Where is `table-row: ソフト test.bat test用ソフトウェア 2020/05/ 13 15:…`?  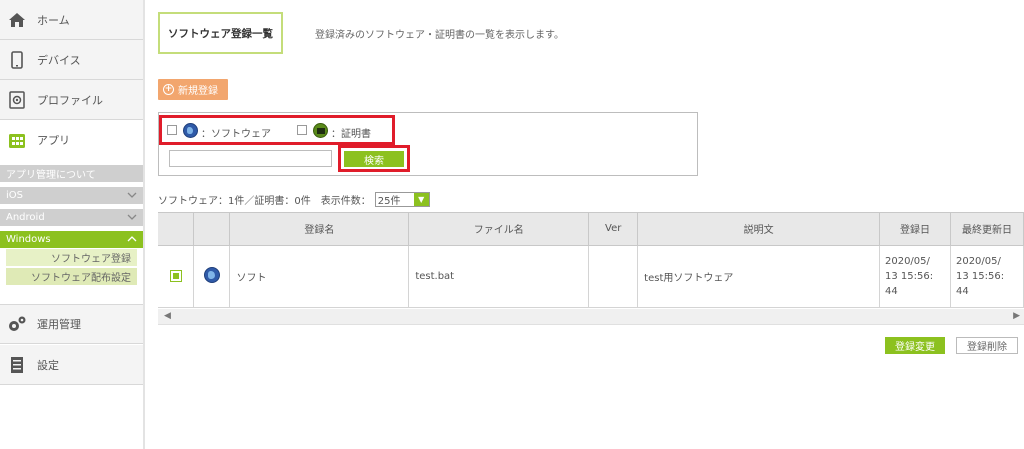
table-row: ソフト test.bat test用ソフトウェア 2020/05/ 13 15:… is located at coordinates (591, 276).